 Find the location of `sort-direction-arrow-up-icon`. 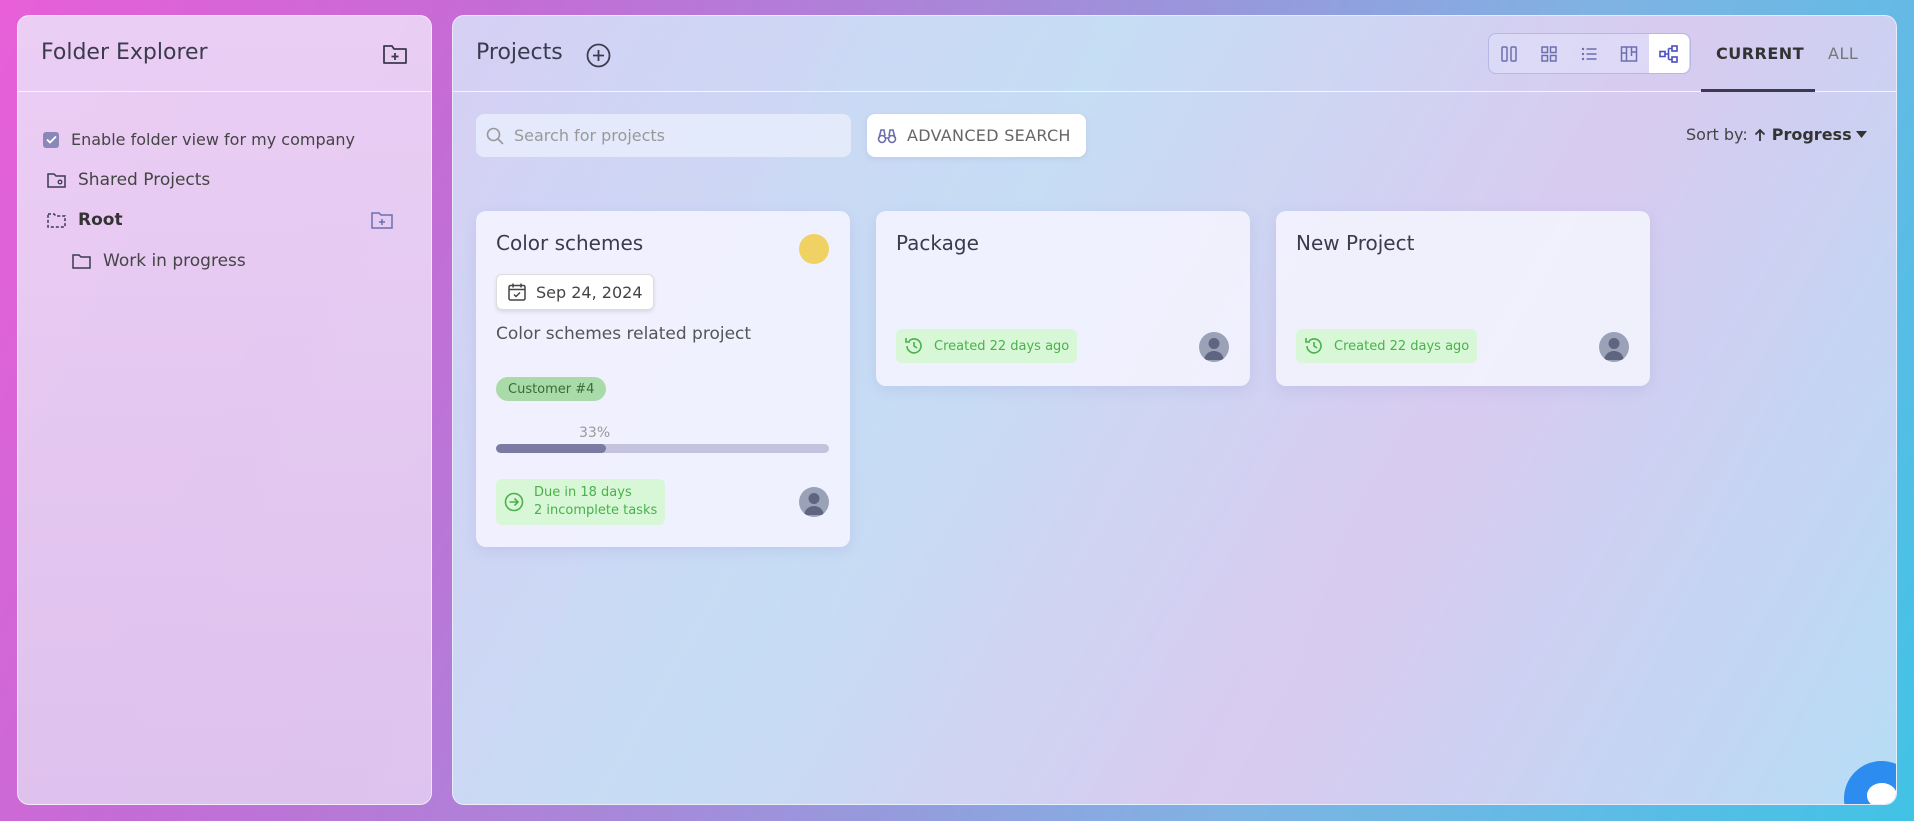

sort-direction-arrow-up-icon is located at coordinates (1760, 135).